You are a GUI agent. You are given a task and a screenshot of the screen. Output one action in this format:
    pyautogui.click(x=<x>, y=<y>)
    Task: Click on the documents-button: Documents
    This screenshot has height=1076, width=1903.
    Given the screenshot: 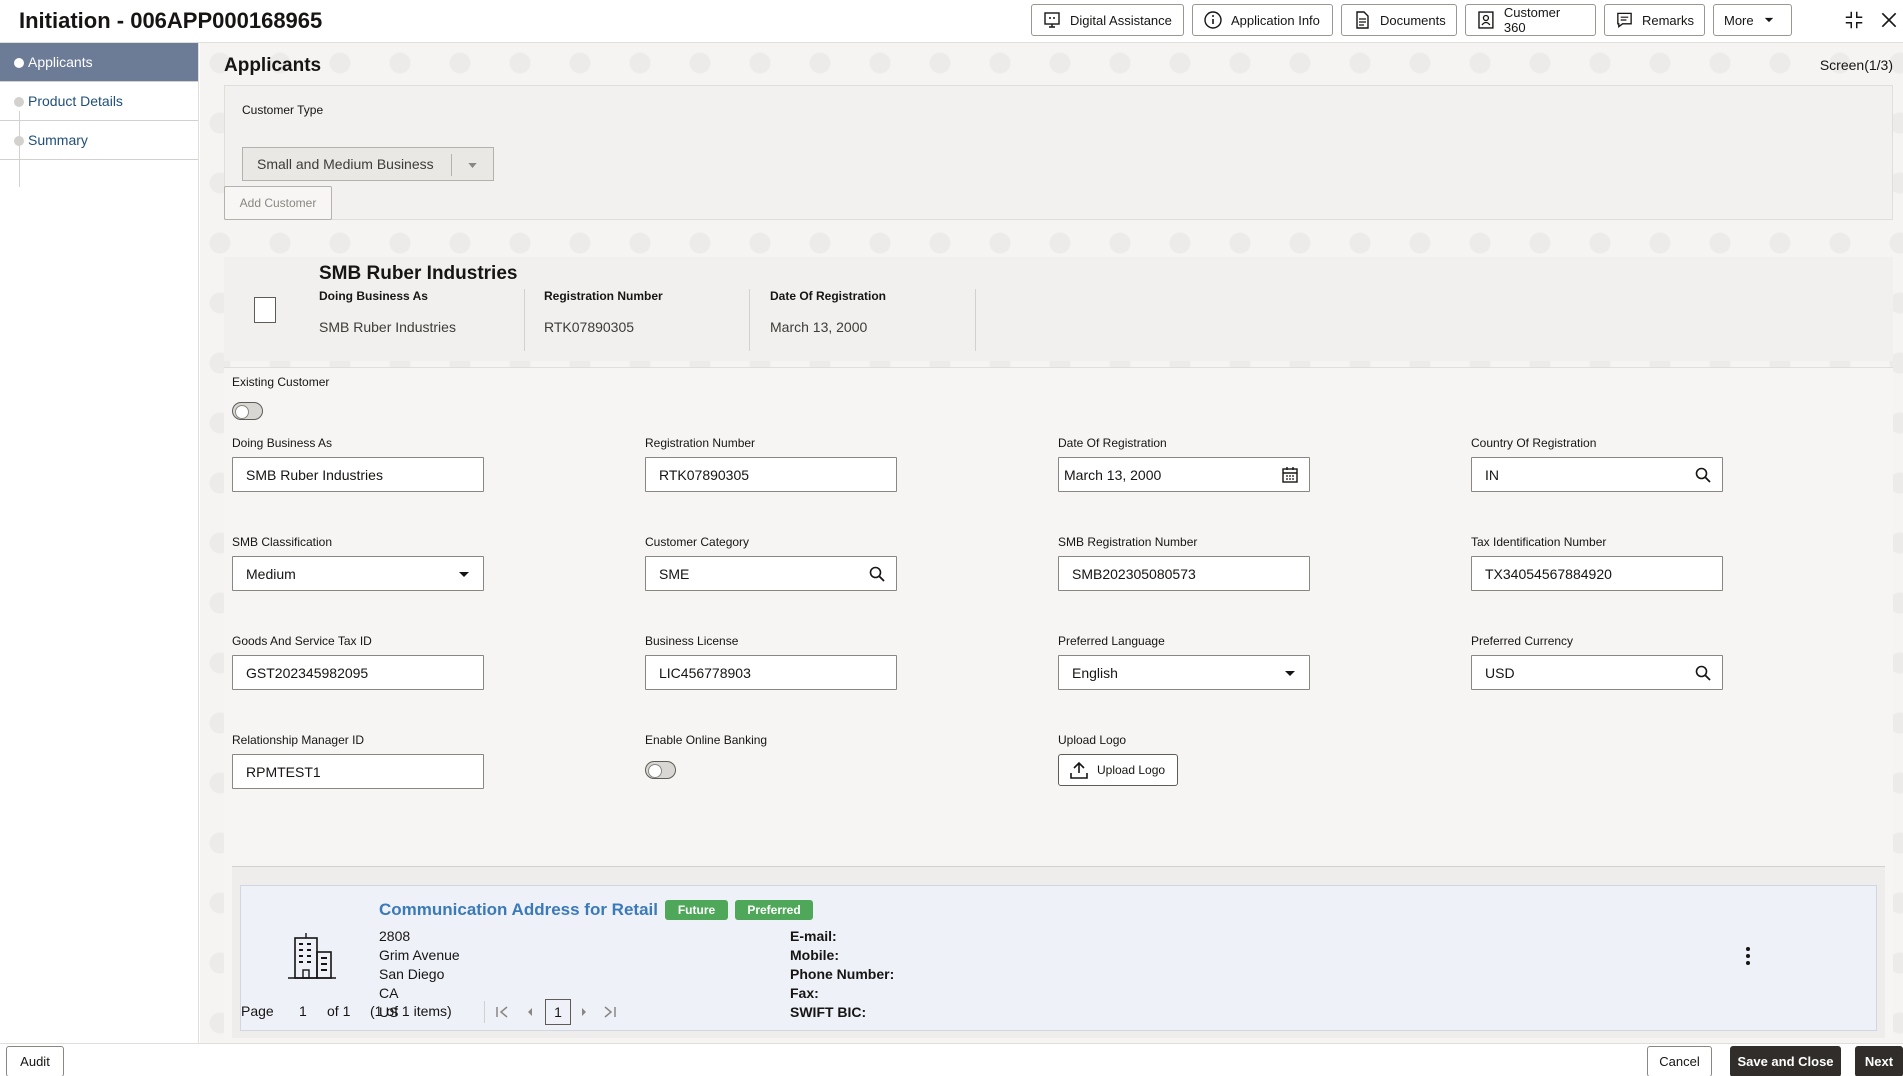 What is the action you would take?
    pyautogui.click(x=1399, y=20)
    